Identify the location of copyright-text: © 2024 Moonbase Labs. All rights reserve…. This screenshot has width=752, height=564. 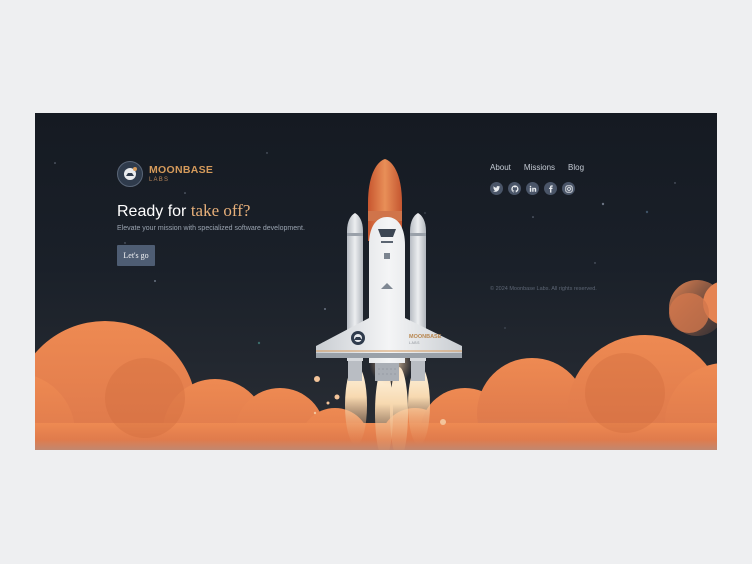
(543, 289).